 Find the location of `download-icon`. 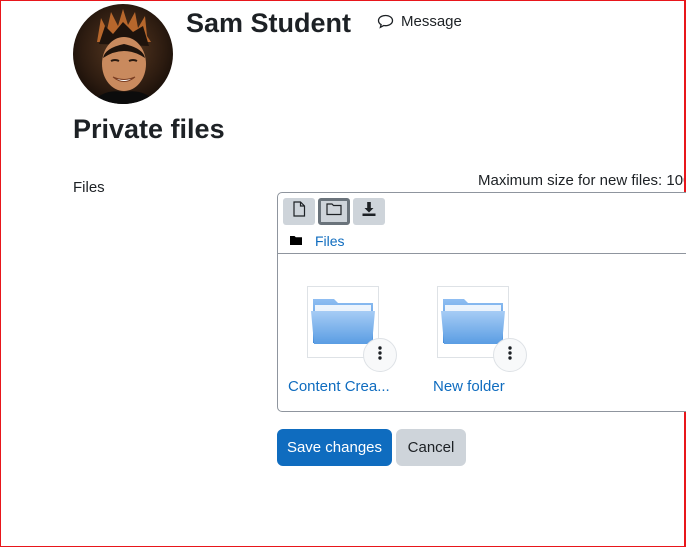

download-icon is located at coordinates (369, 211).